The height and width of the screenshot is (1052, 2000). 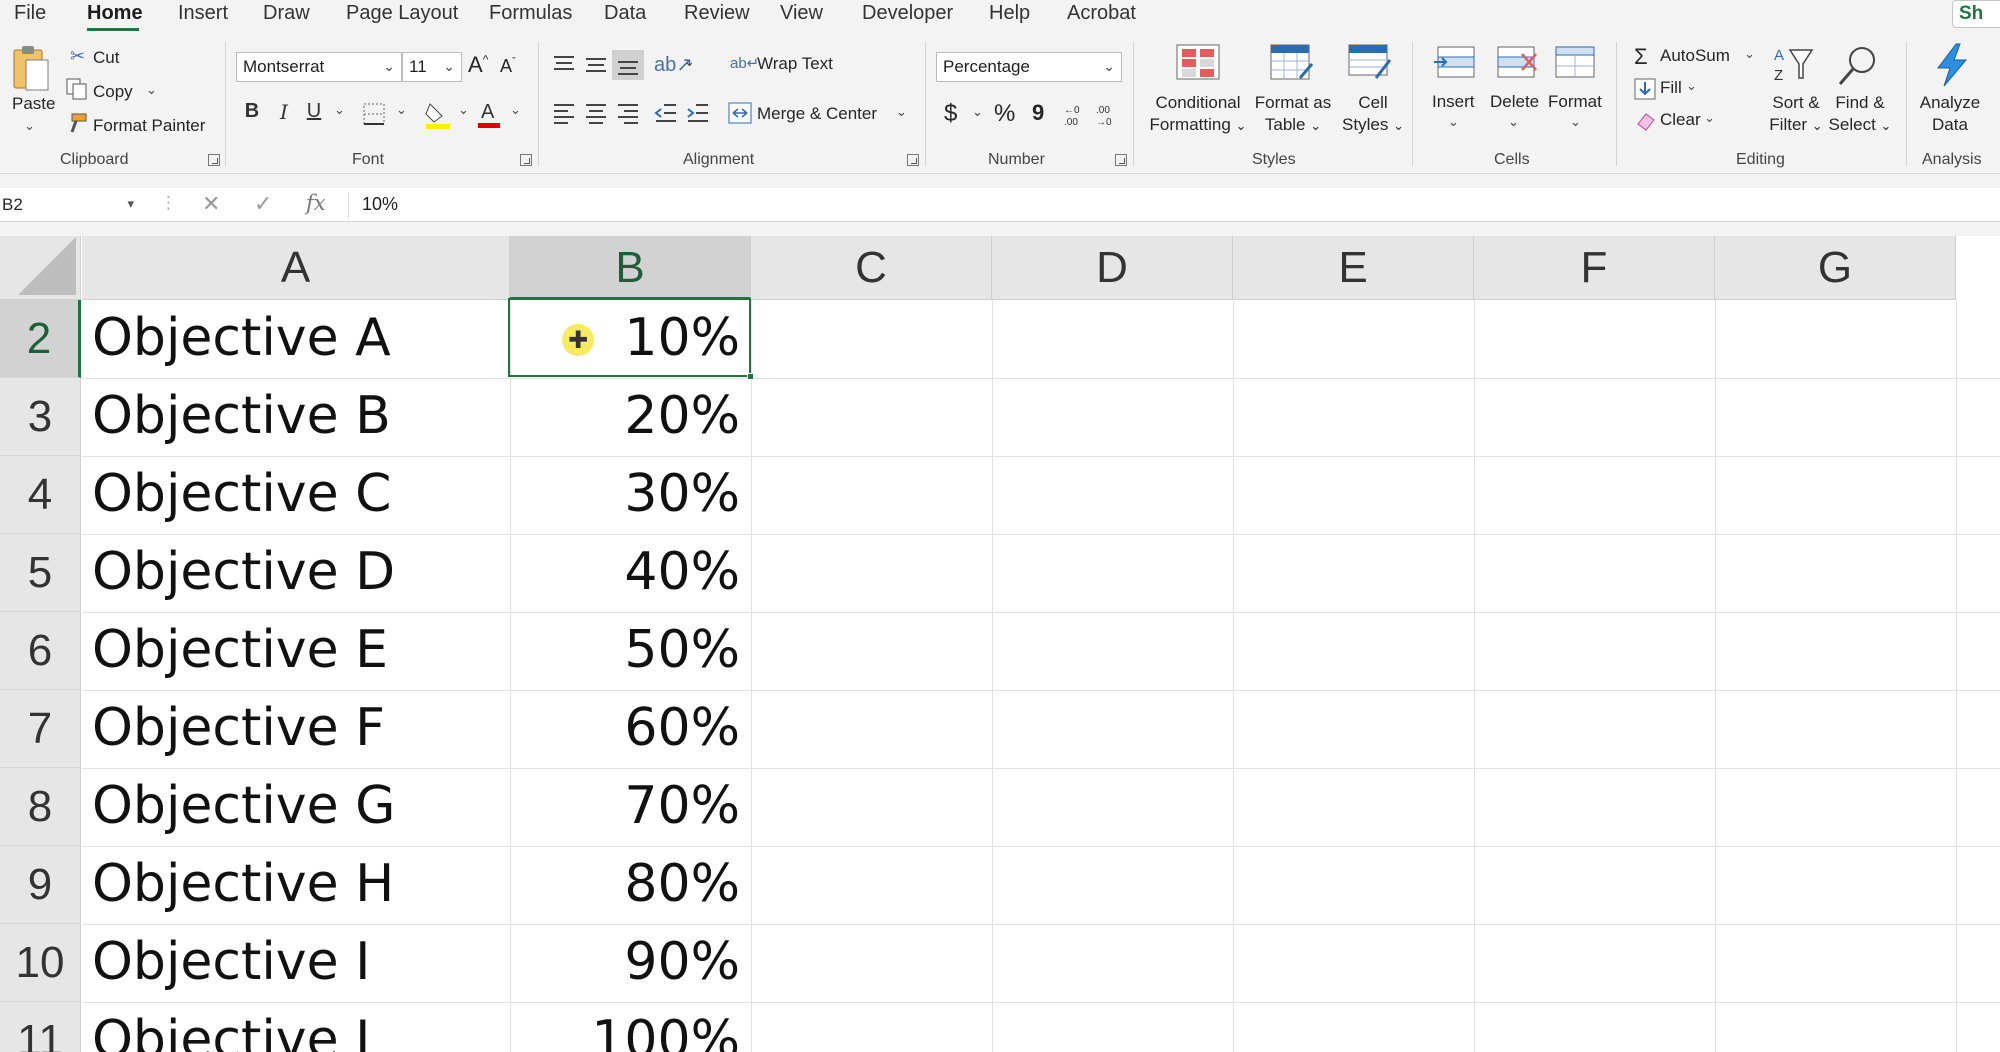 I want to click on sort-filter-button: Sort & Filter ⌄, so click(x=1796, y=114).